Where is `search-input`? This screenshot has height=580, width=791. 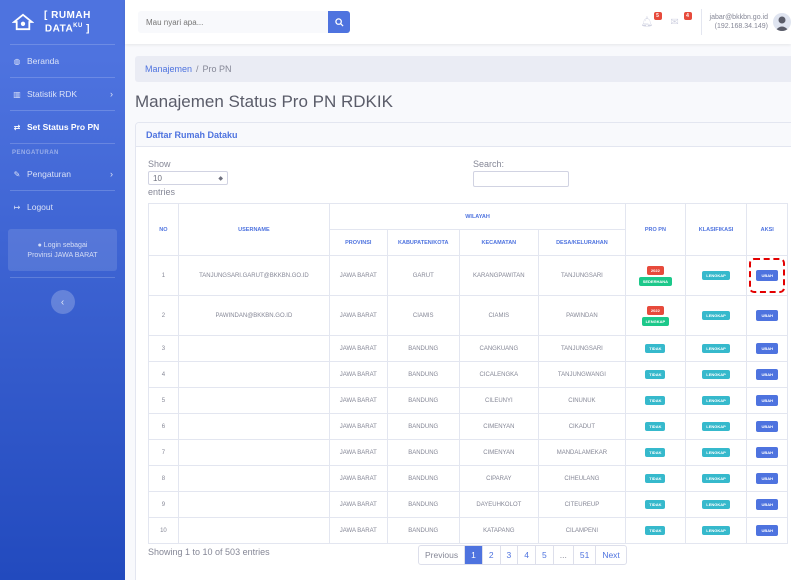
search-input is located at coordinates (233, 22).